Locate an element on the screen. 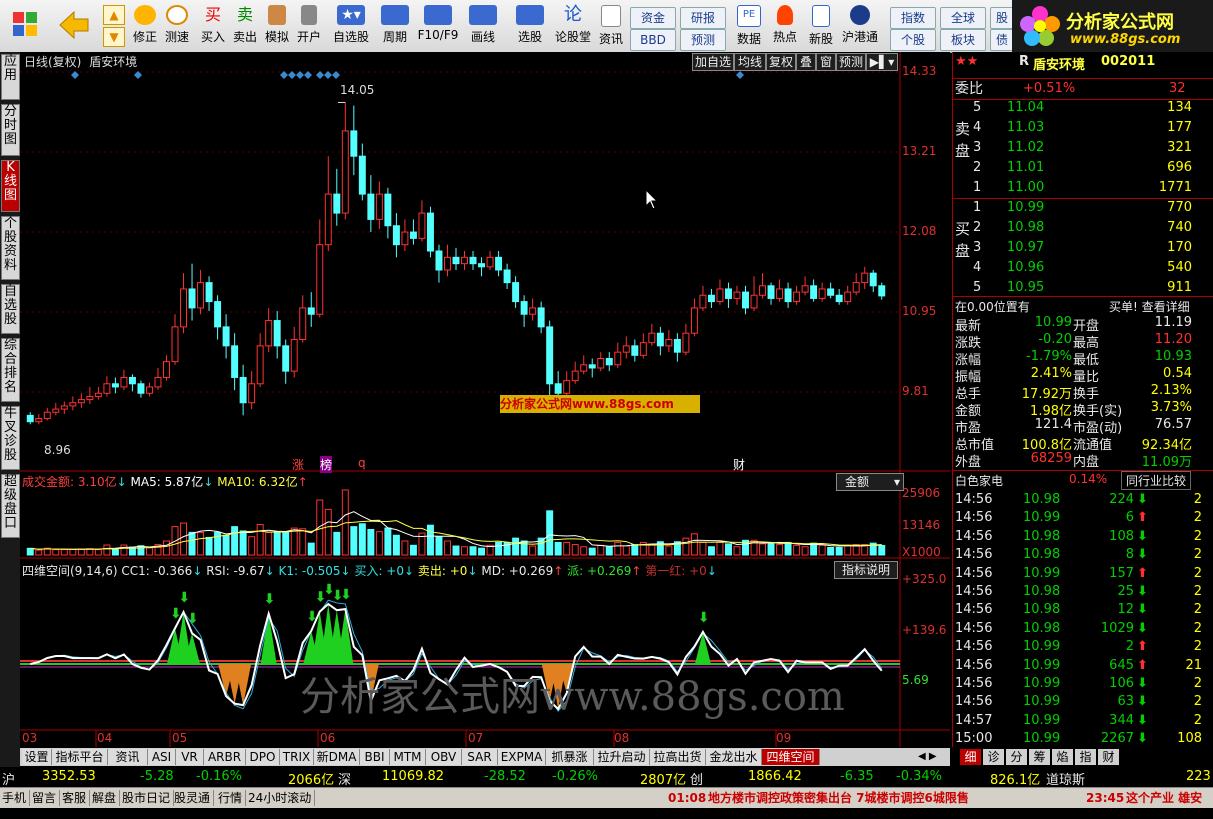 The width and height of the screenshot is (1213, 819). toolbar-btn-8: F10/F9 is located at coordinates (438, 26).